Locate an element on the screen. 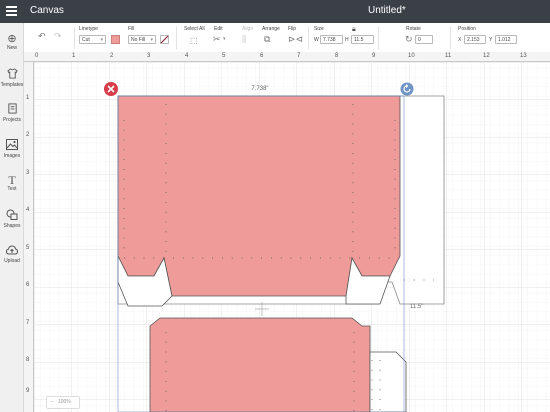  image-icon is located at coordinates (12, 146).